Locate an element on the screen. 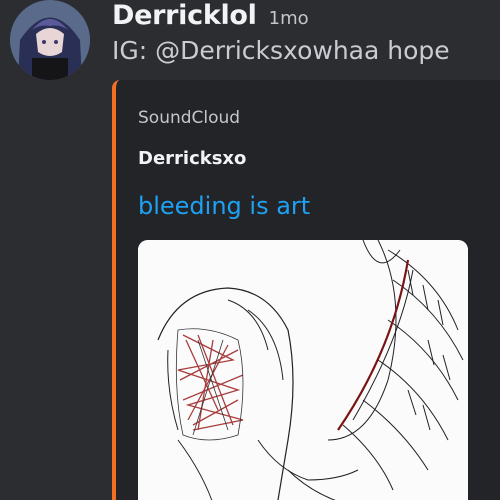 This screenshot has height=500, width=500. timestamp: 1mo is located at coordinates (288, 18).